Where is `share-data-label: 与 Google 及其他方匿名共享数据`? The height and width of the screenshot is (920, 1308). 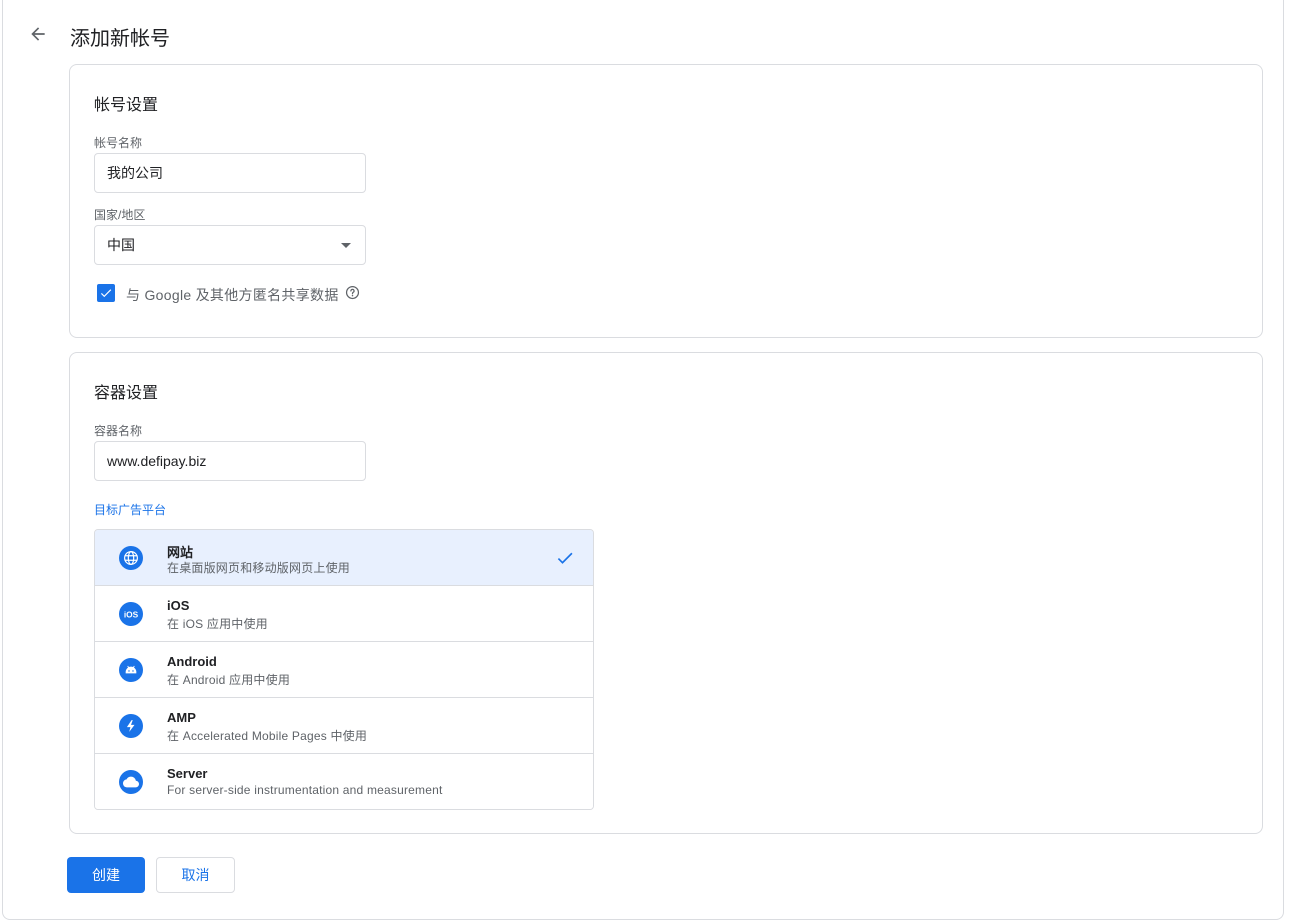
share-data-label: 与 Google 及其他方匿名共享数据 is located at coordinates (232, 295).